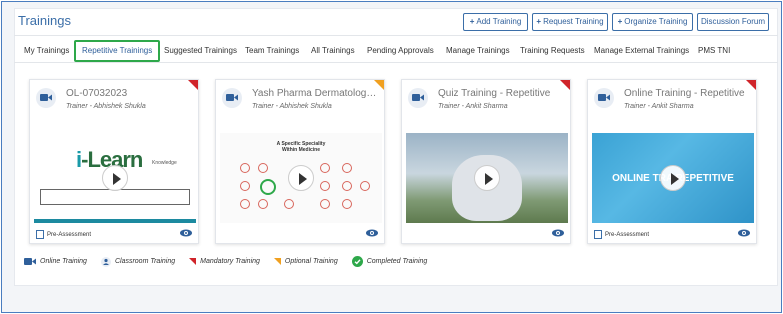  Describe the element at coordinates (115, 197) in the screenshot. I see `thumbnail-text-block` at that location.